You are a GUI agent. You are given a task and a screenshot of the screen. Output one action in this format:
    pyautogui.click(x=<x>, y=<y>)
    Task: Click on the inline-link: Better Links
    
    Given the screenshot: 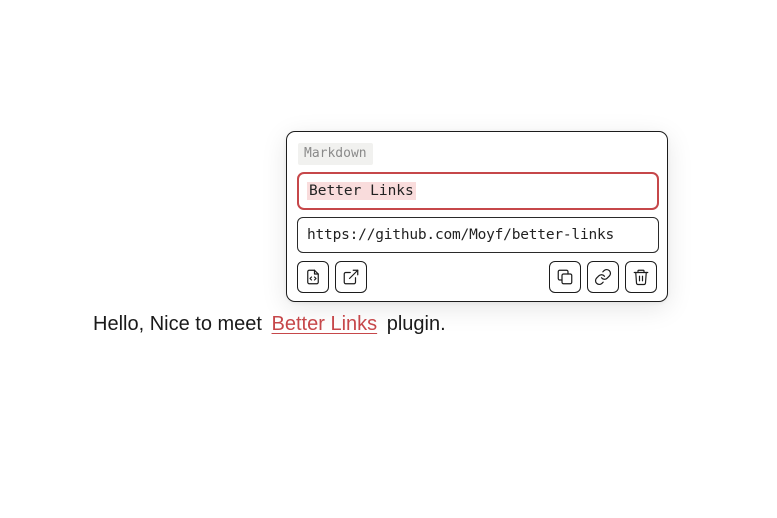 What is the action you would take?
    pyautogui.click(x=325, y=324)
    